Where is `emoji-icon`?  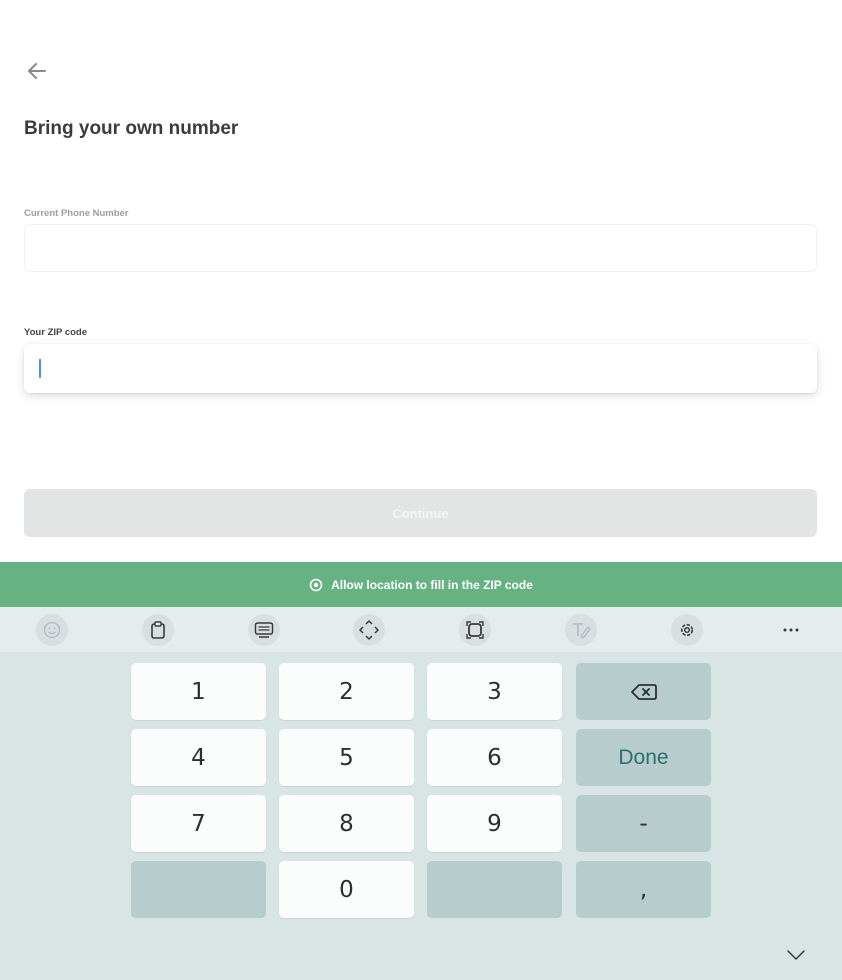 emoji-icon is located at coordinates (52, 630).